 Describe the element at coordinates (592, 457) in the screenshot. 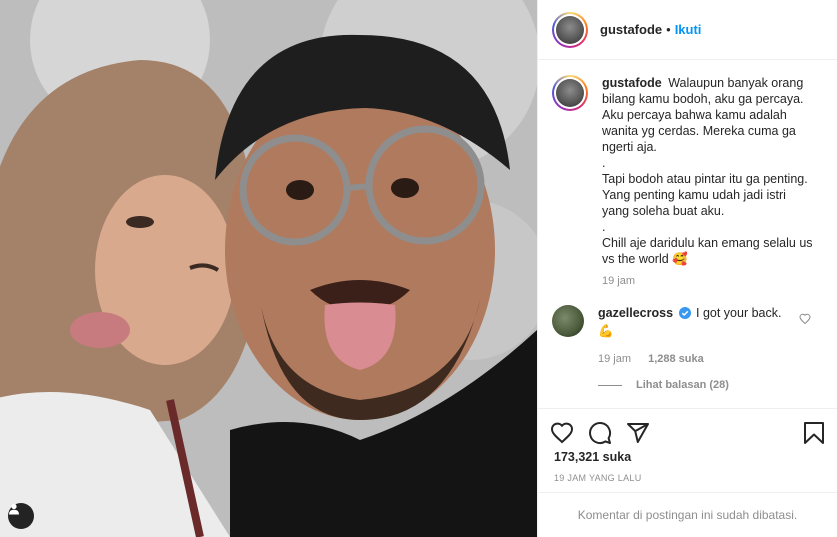

I see `likes-count: 173,321 suka` at that location.